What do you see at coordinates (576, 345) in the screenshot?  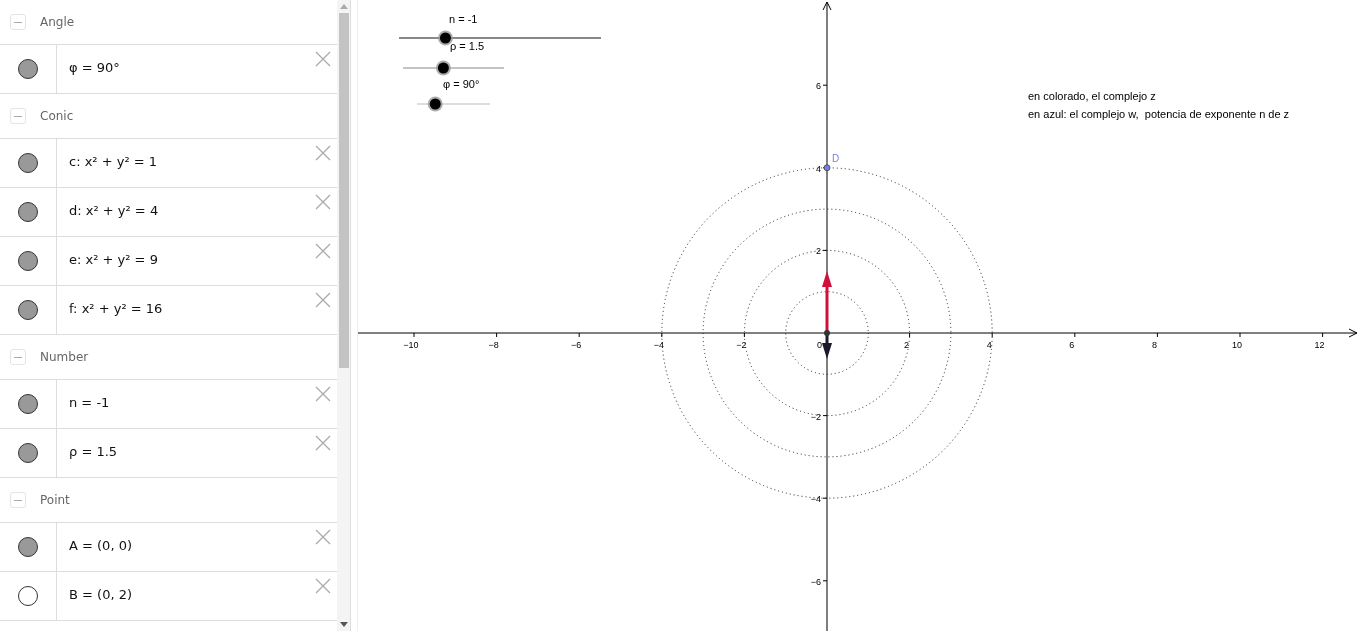 I see `x-tick-label: −6` at bounding box center [576, 345].